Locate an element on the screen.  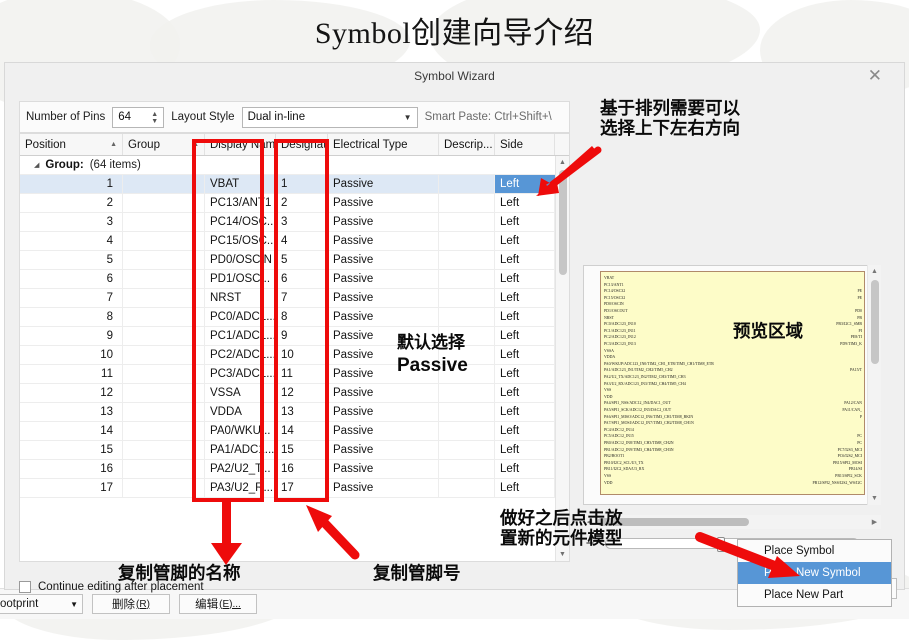
symbol-pin-label-right: PC is located at coordinates (859, 443).